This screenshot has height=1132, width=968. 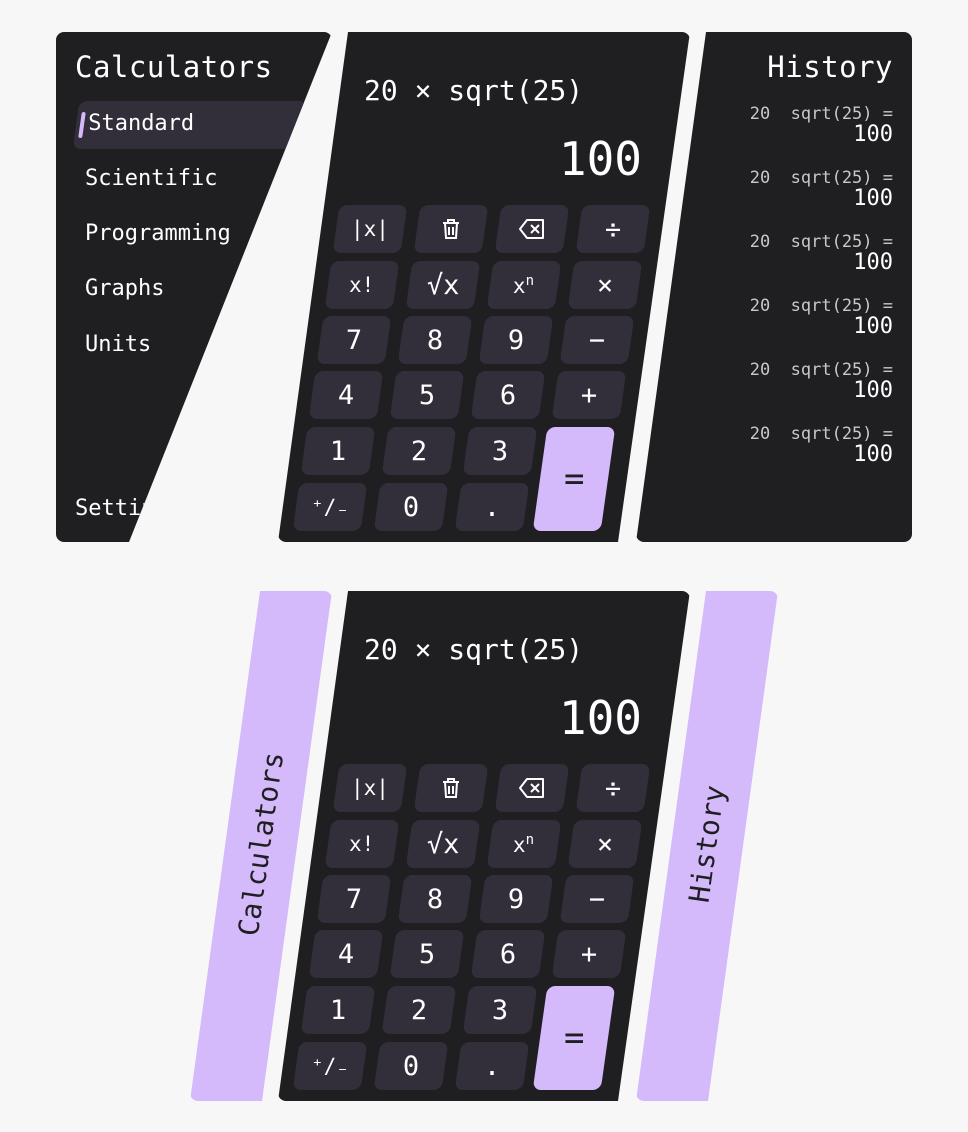 I want to click on result-display: 100, so click(x=600, y=718).